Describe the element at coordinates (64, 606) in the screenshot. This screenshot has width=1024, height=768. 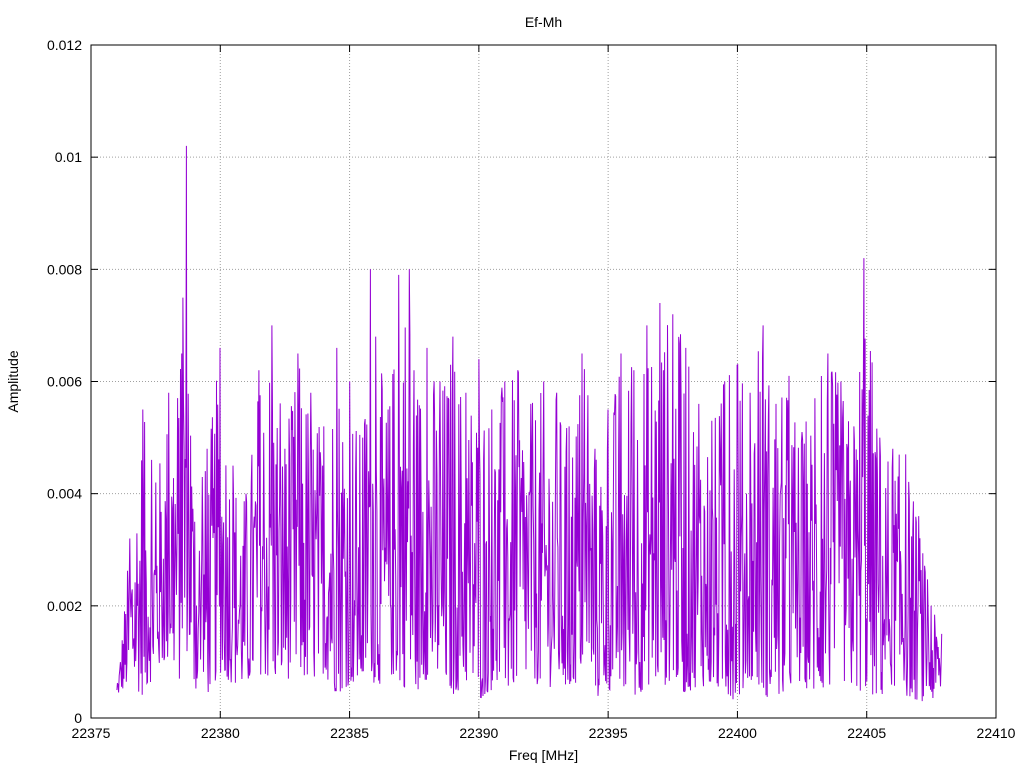
I see `y-tick-label: 0.002` at that location.